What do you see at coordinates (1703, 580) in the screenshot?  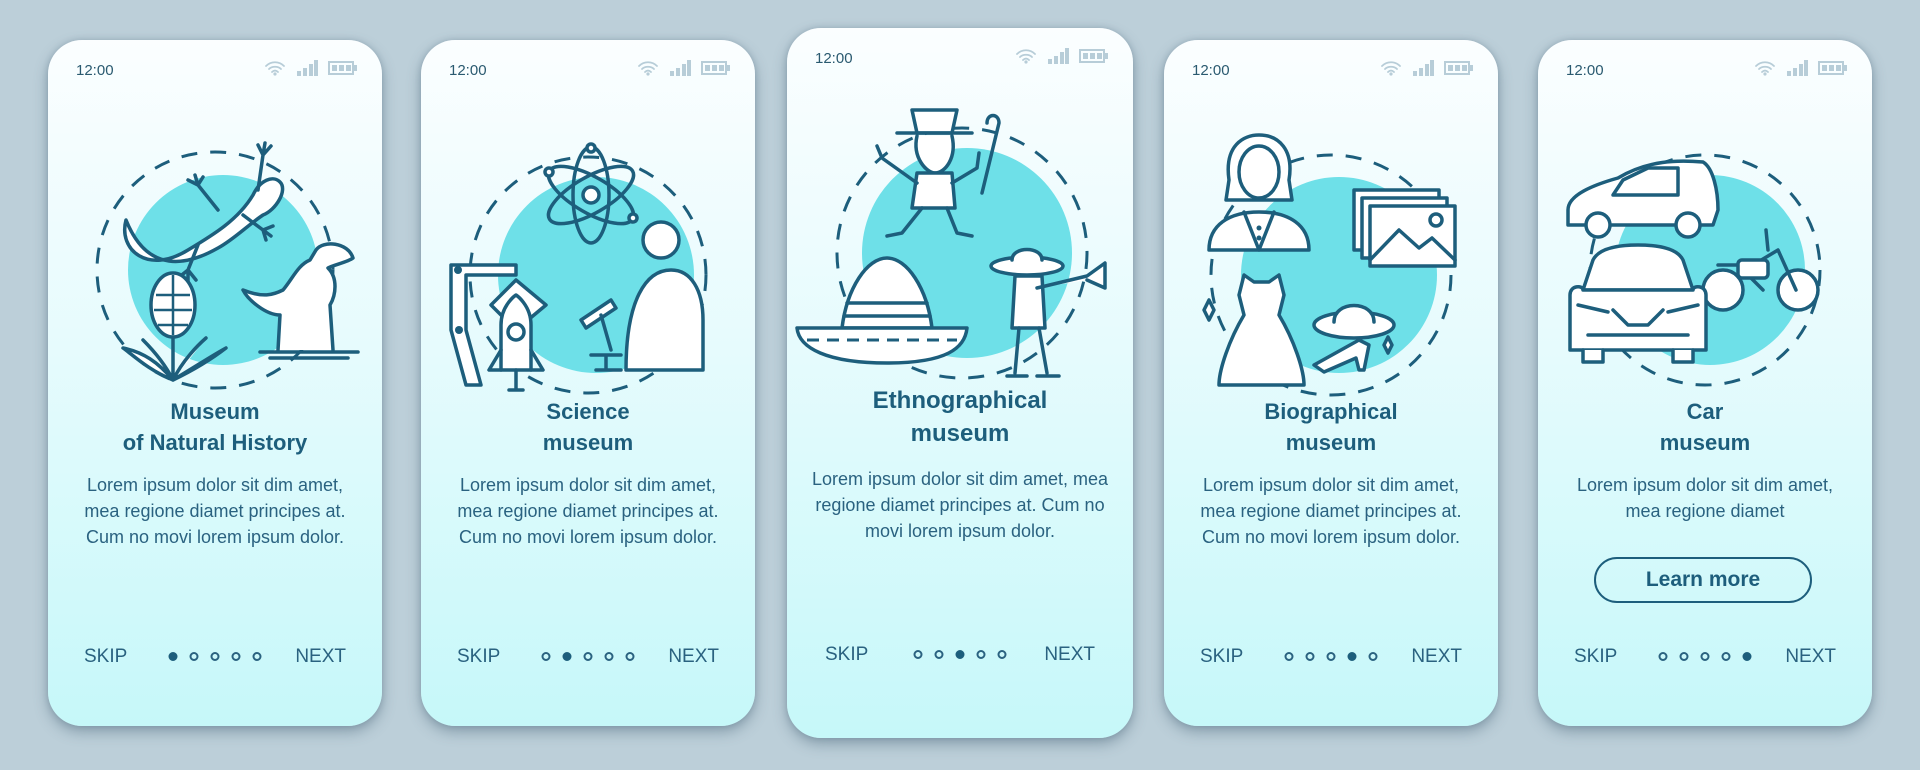 I see `learn-more-button: Learn more` at bounding box center [1703, 580].